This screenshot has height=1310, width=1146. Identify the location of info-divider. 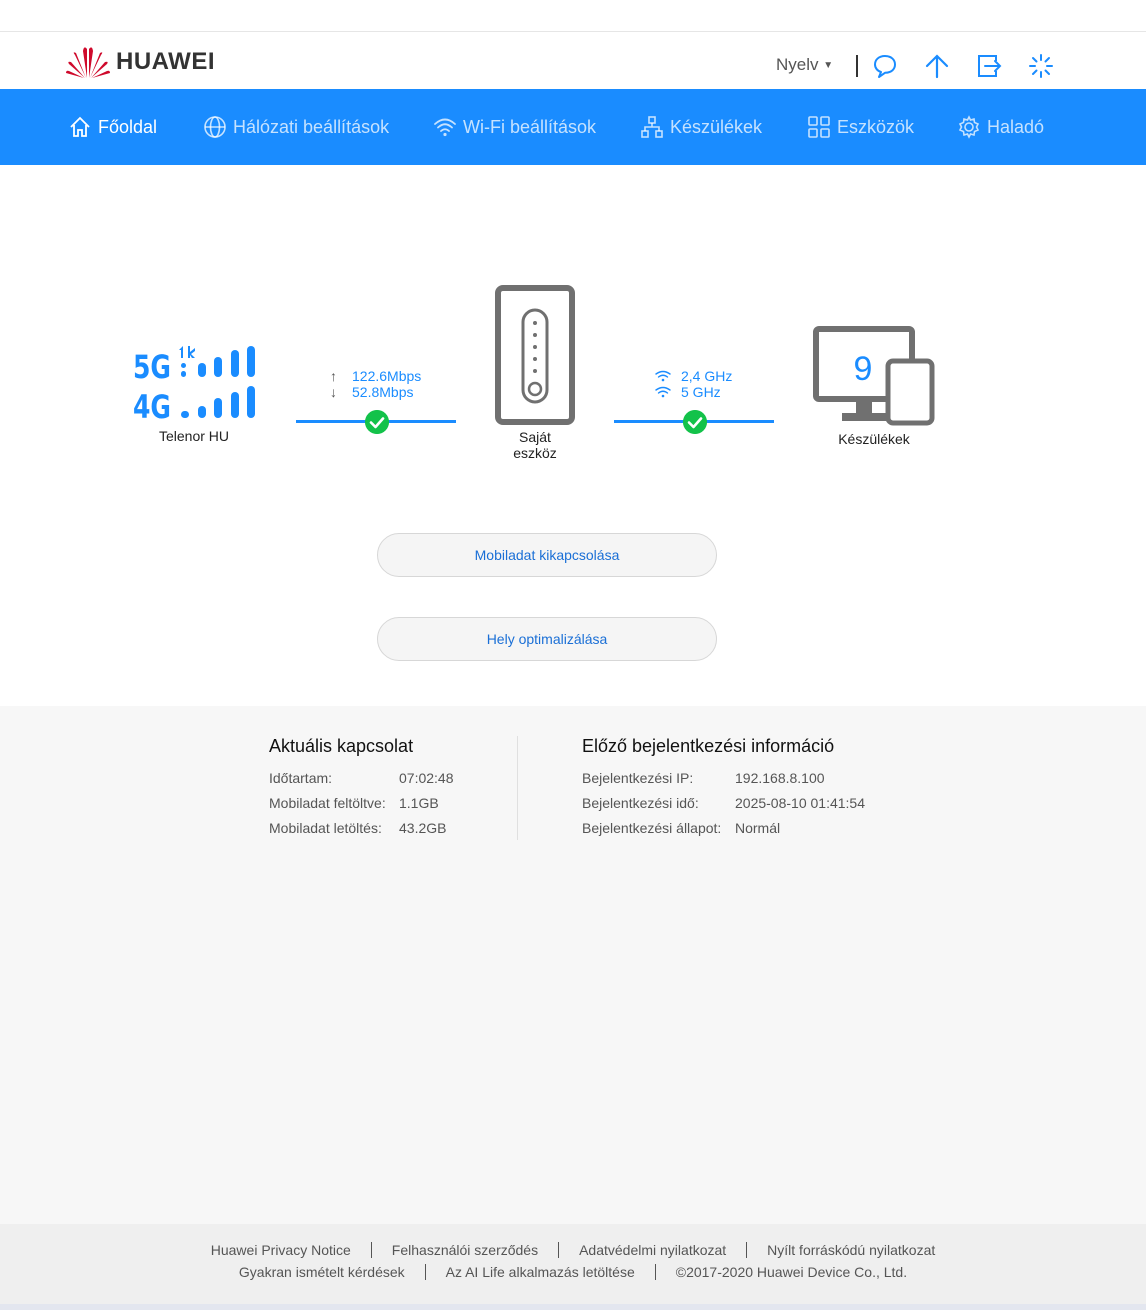
(517, 788).